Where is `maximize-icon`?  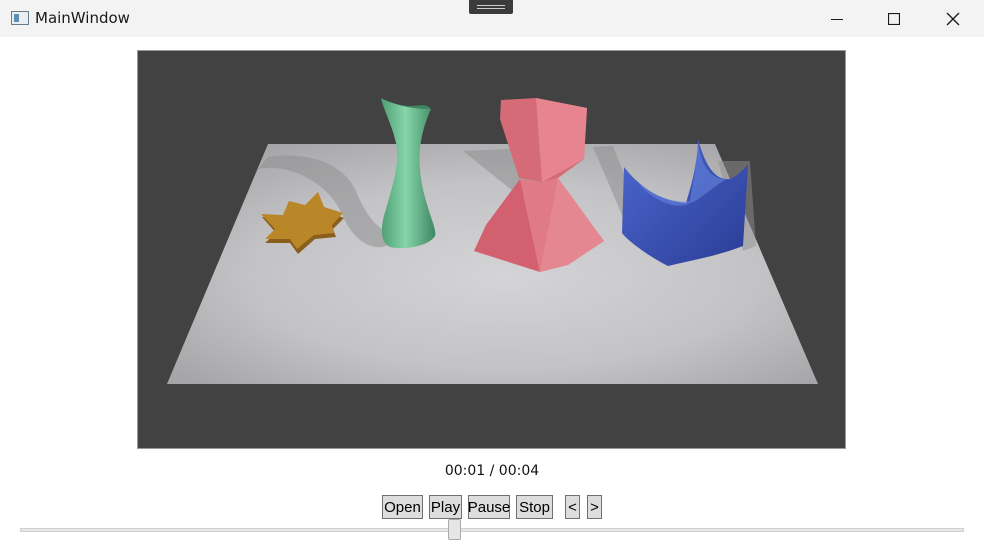 maximize-icon is located at coordinates (894, 18).